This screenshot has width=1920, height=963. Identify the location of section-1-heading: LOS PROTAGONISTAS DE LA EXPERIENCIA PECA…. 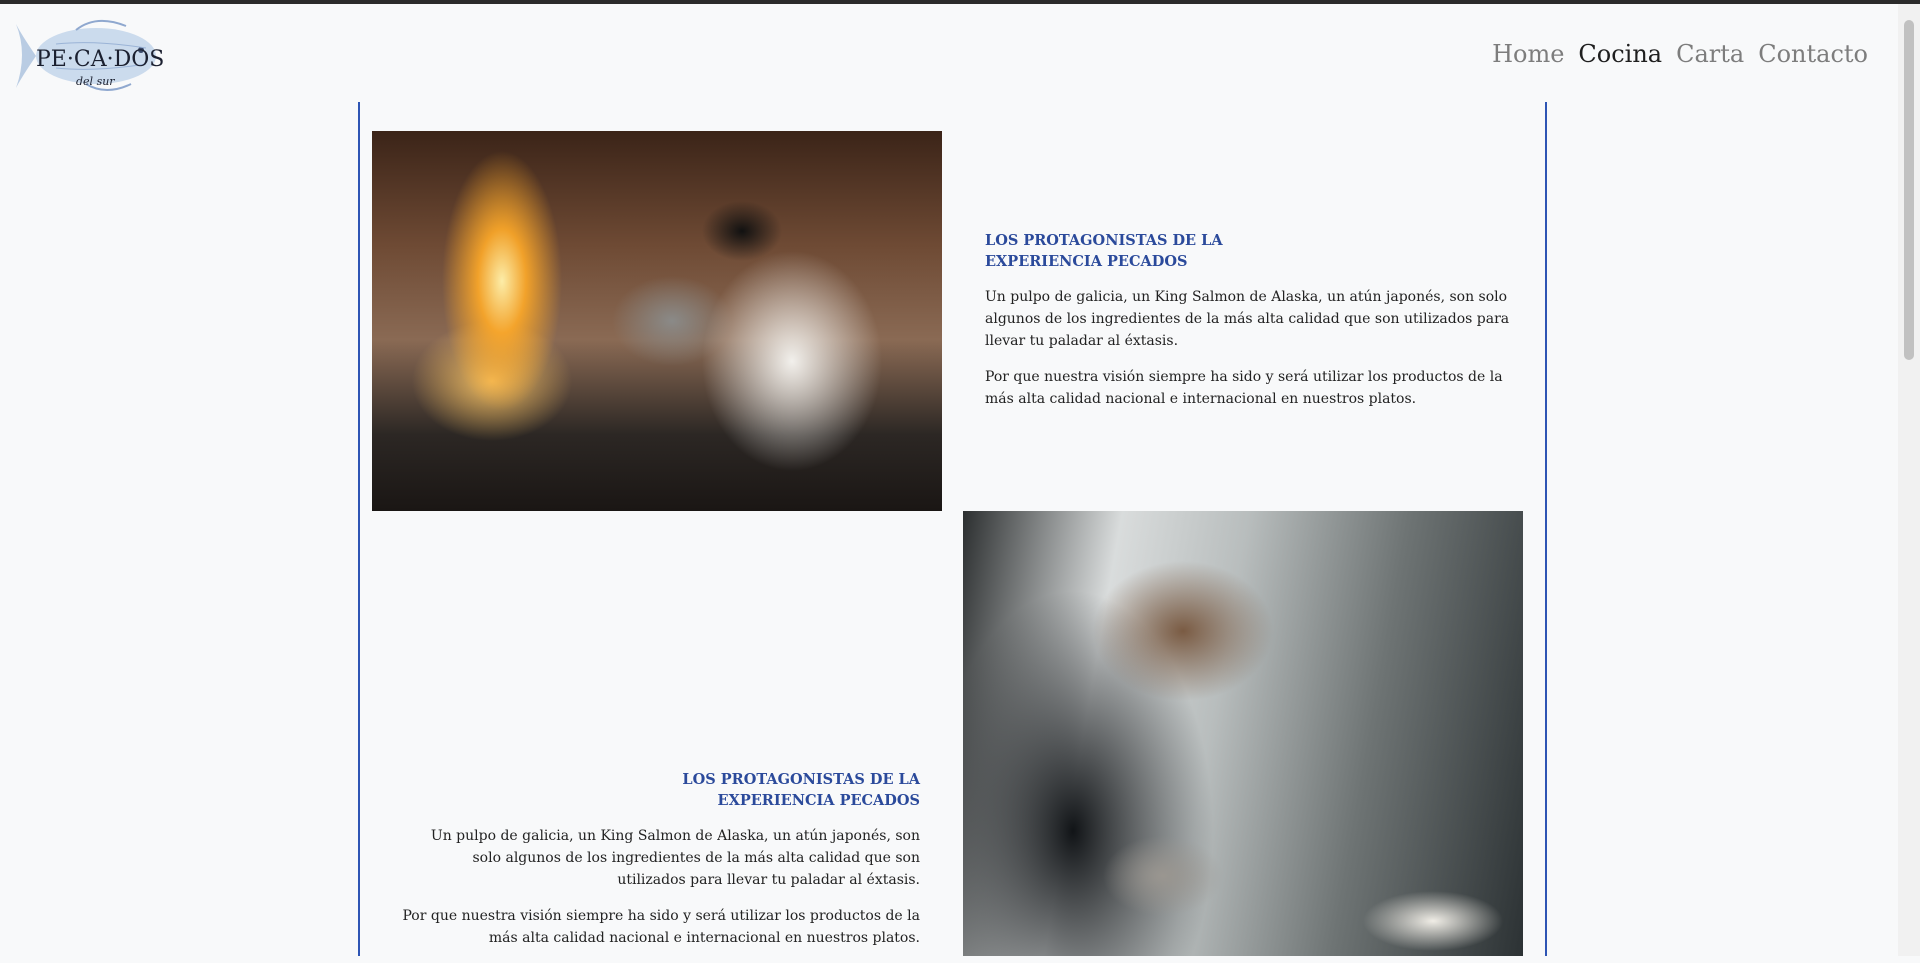
(1104, 251).